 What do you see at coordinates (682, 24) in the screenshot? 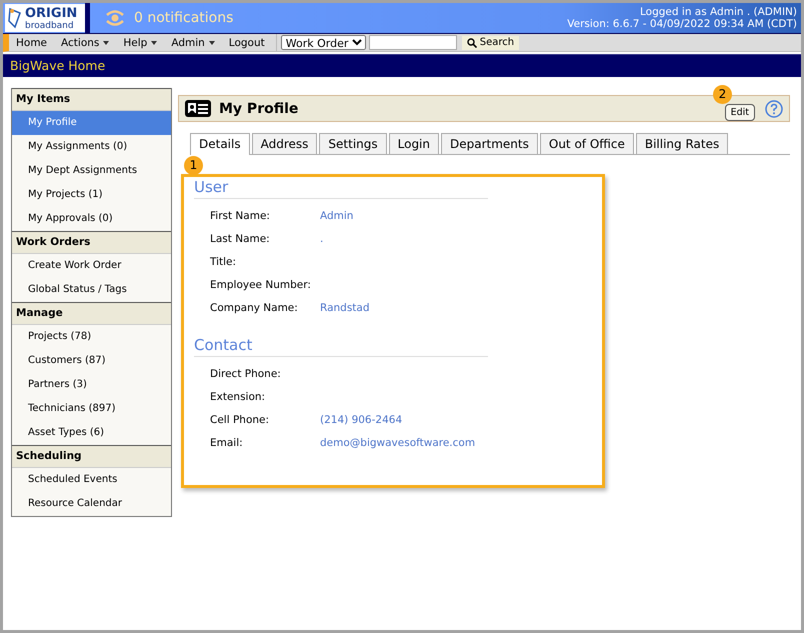
I see `version-info: Version: 6.6.7 - 04/09/2022 09:34 AM (CDT)` at bounding box center [682, 24].